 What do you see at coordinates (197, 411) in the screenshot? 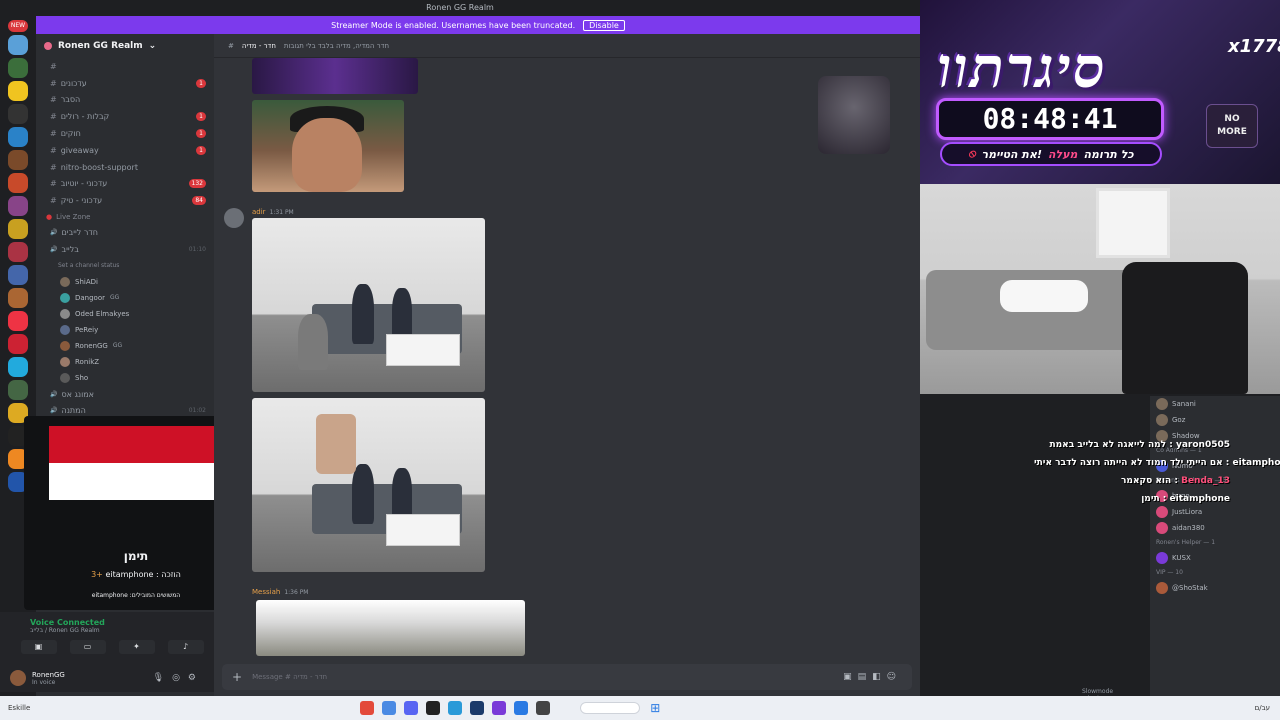
I see `voice-channel-time: 01:02` at bounding box center [197, 411].